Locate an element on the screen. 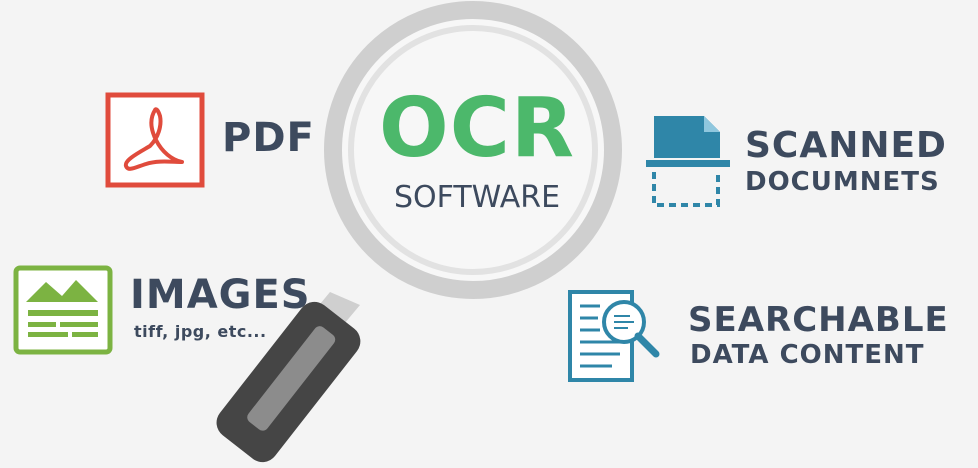 The height and width of the screenshot is (468, 978). magnifier-handle is located at coordinates (288, 377).